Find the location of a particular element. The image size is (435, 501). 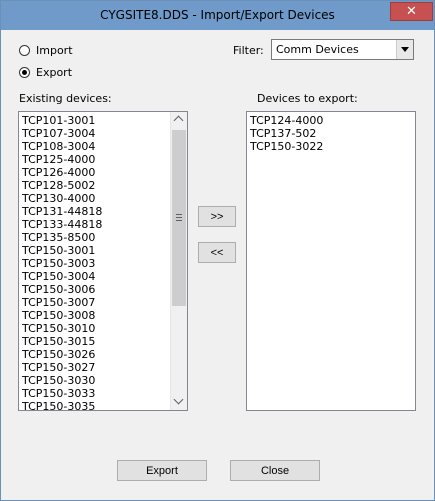

devices-to-export-items: TCP124-4000 TCP137-502 TCP150-3022 is located at coordinates (286, 133).